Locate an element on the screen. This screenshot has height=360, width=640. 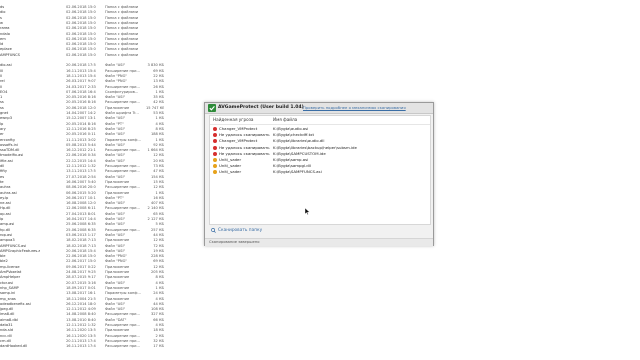
threat-file-path: K:\Bygta\libraries\audio.dll is located at coordinates (299, 141).